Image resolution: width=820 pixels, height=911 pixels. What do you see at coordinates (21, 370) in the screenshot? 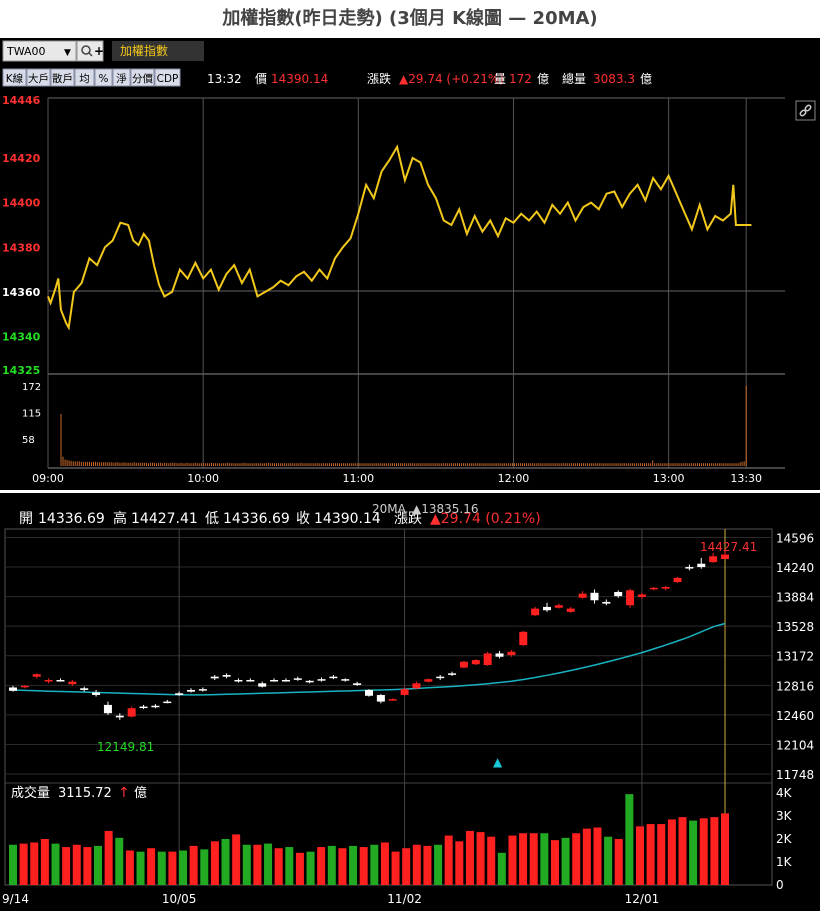
I see `y-tick-label: 14325` at bounding box center [21, 370].